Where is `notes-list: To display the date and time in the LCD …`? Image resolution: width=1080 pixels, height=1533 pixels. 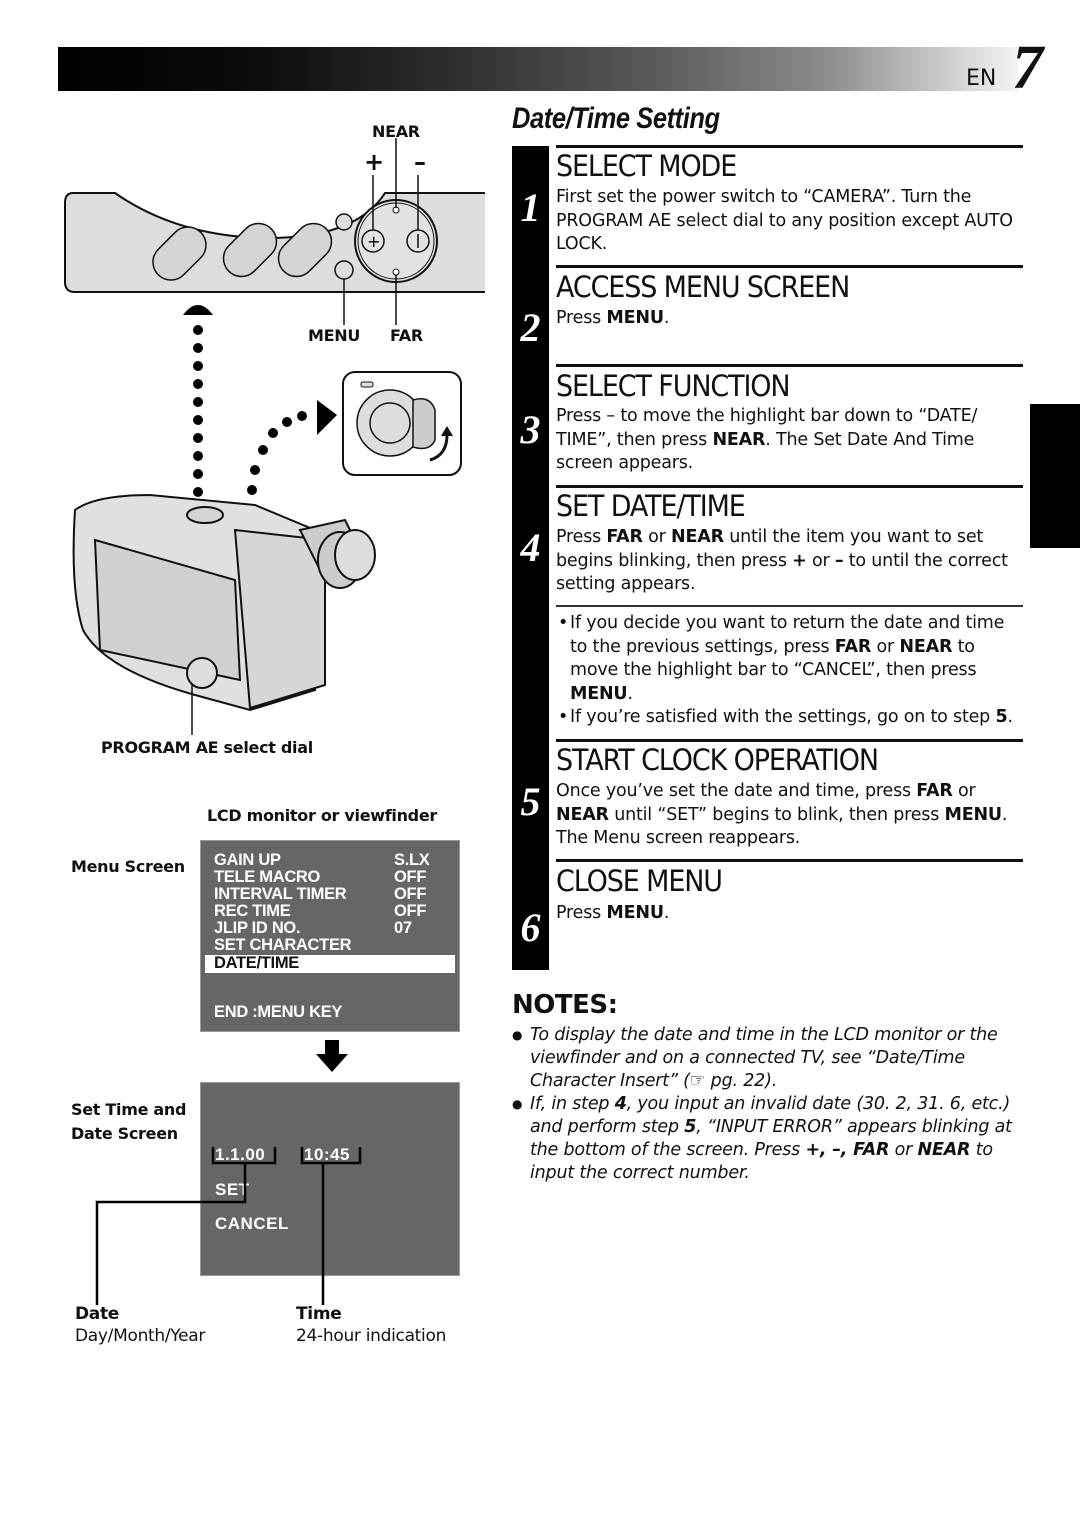 notes-list: To display the date and time in the LCD … is located at coordinates (769, 1104).